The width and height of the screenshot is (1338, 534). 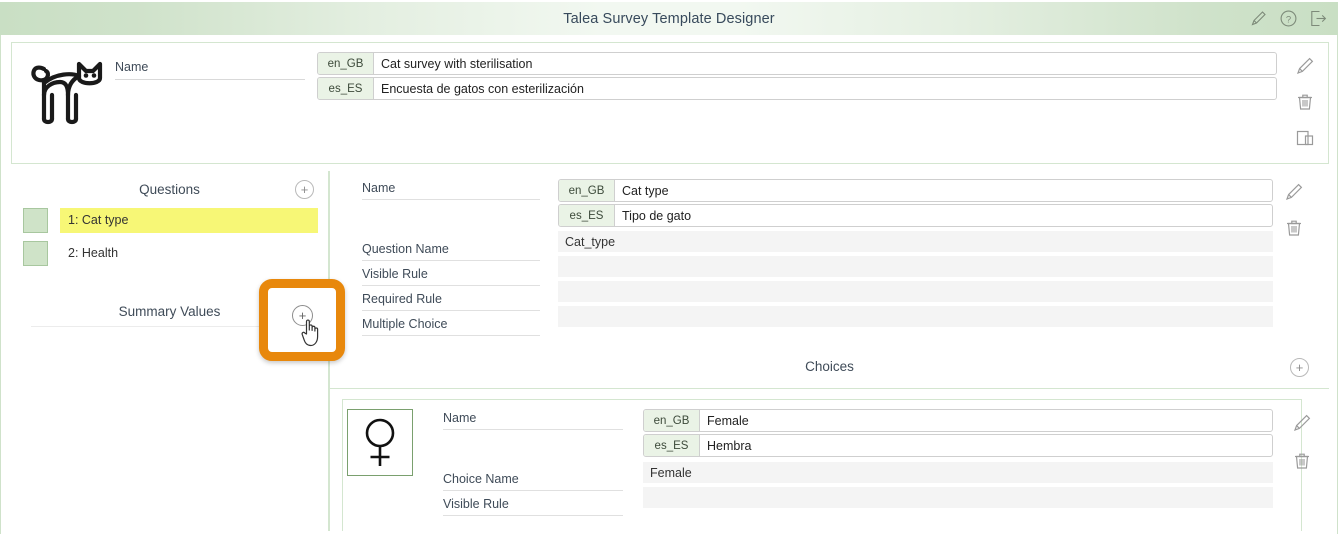 What do you see at coordinates (533, 420) in the screenshot?
I see `choice-name-label: Name` at bounding box center [533, 420].